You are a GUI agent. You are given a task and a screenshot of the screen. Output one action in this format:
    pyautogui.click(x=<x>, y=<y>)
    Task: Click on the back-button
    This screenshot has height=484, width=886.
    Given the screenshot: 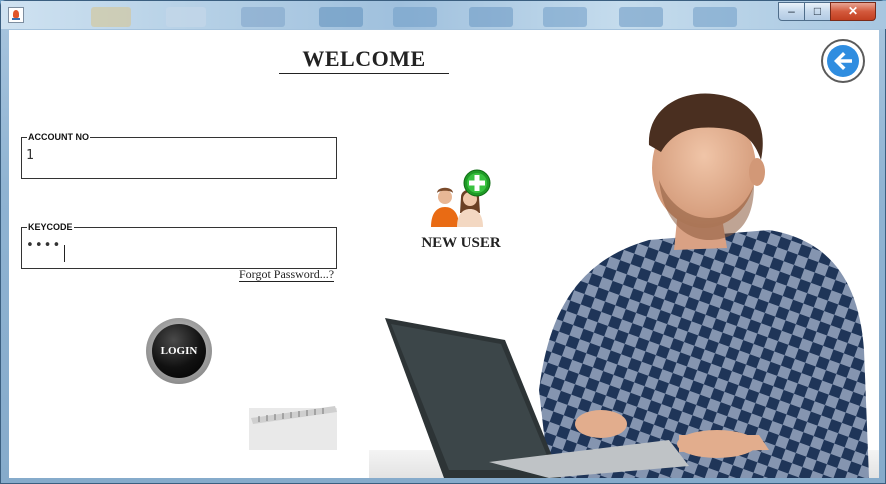 What is the action you would take?
    pyautogui.click(x=843, y=61)
    